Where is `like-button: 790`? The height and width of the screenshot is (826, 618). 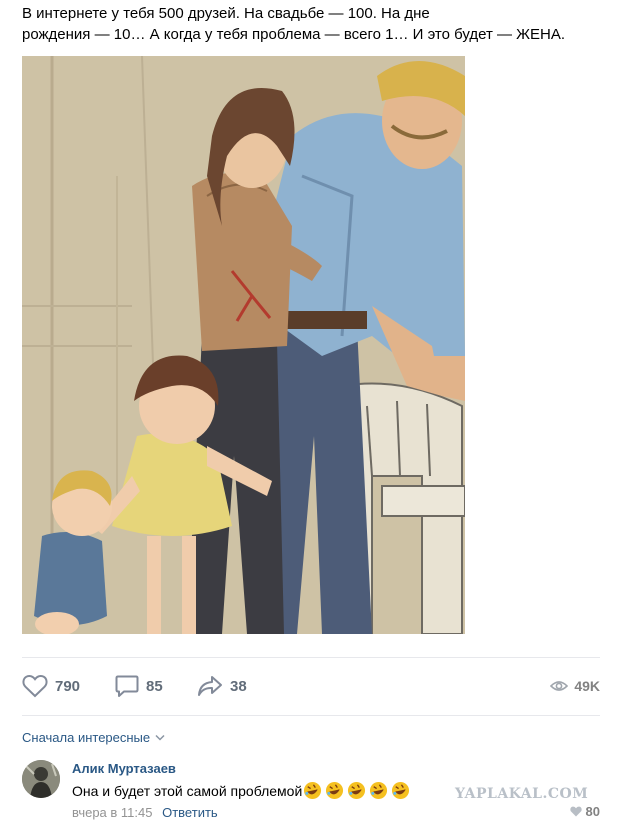 like-button: 790 is located at coordinates (51, 686).